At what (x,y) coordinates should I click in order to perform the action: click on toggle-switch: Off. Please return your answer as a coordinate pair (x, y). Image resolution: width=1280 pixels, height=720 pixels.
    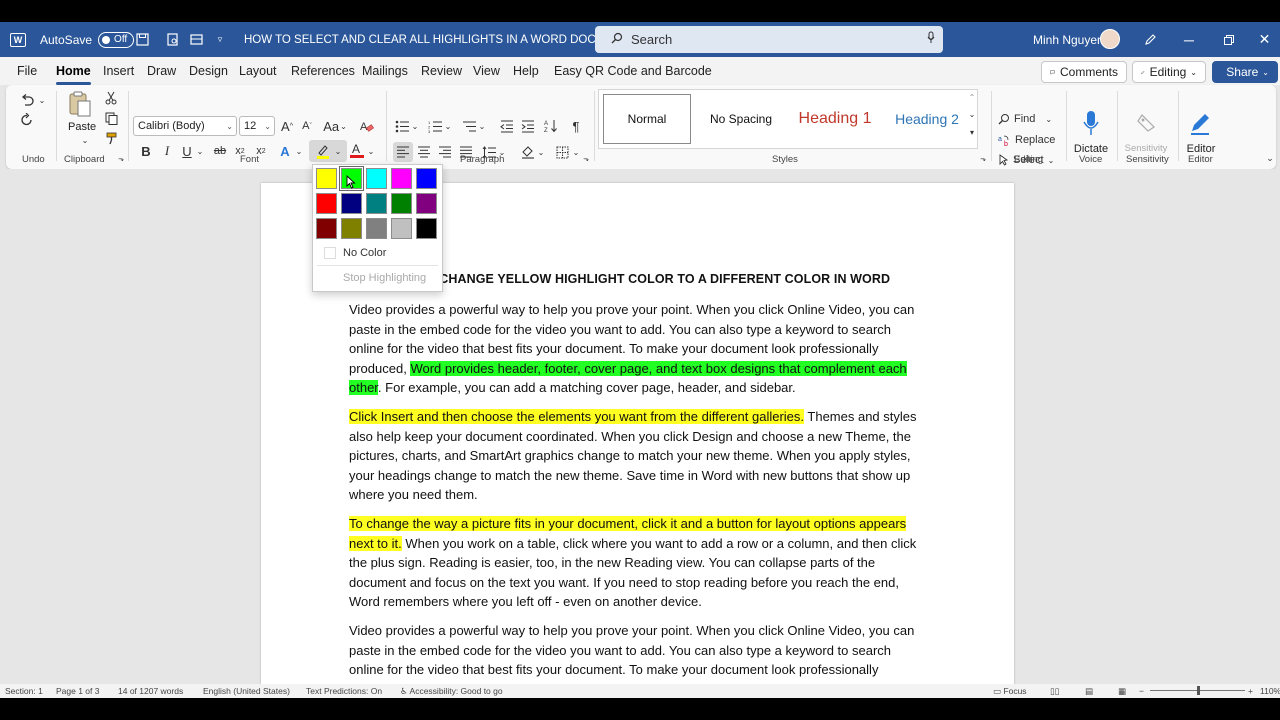
    Looking at the image, I should click on (116, 39).